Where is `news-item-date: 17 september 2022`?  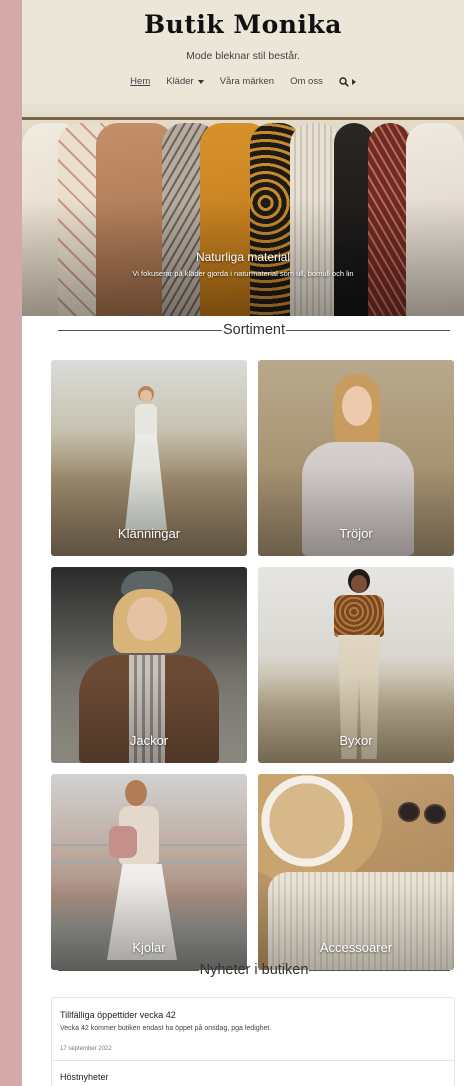 news-item-date: 17 september 2022 is located at coordinates (86, 1049).